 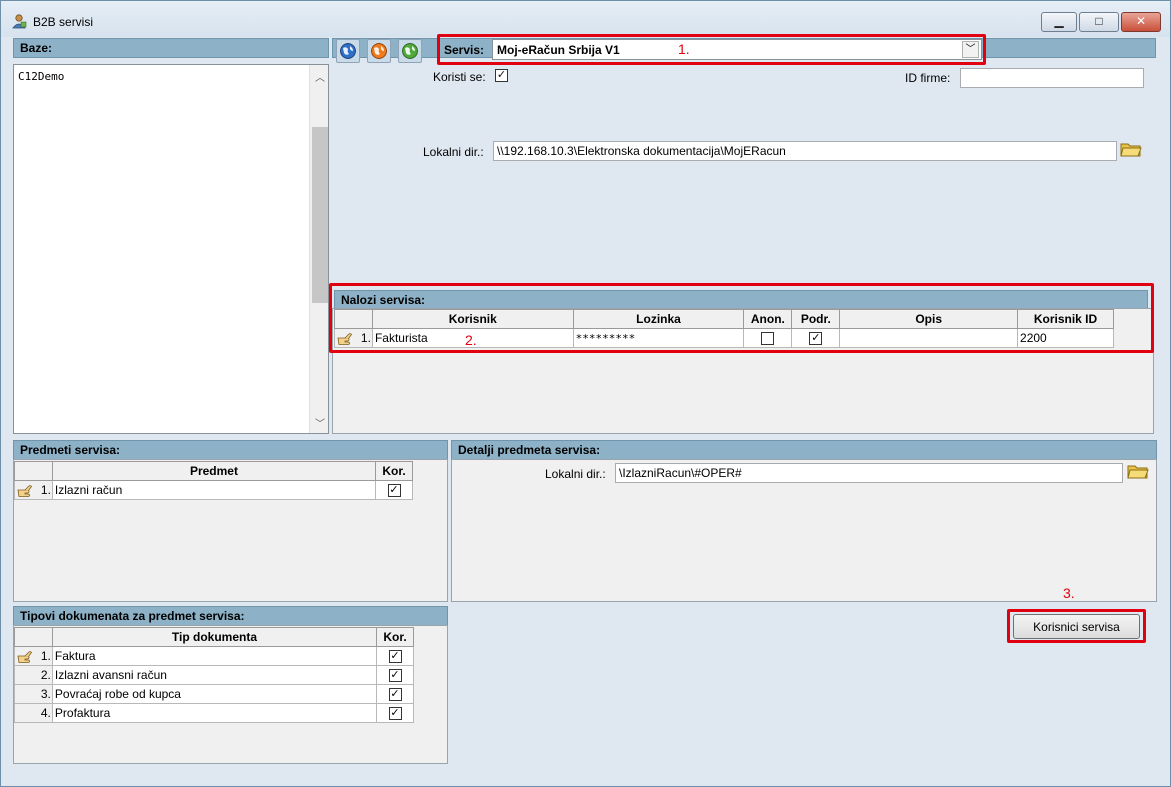 What do you see at coordinates (395, 637) in the screenshot?
I see `tipovi-col-kor: Kor.` at bounding box center [395, 637].